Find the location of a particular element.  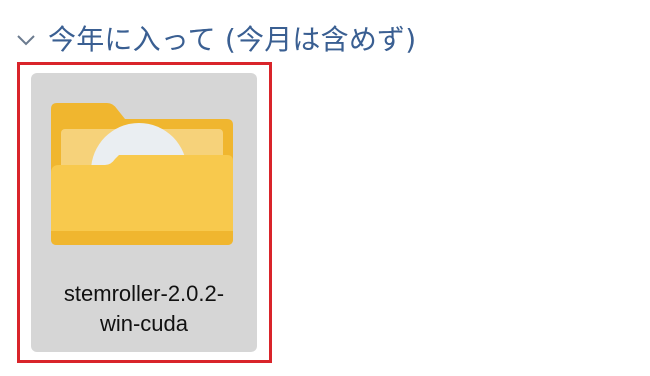

group-header: 今年に入って (今月は含めず) is located at coordinates (215, 40).